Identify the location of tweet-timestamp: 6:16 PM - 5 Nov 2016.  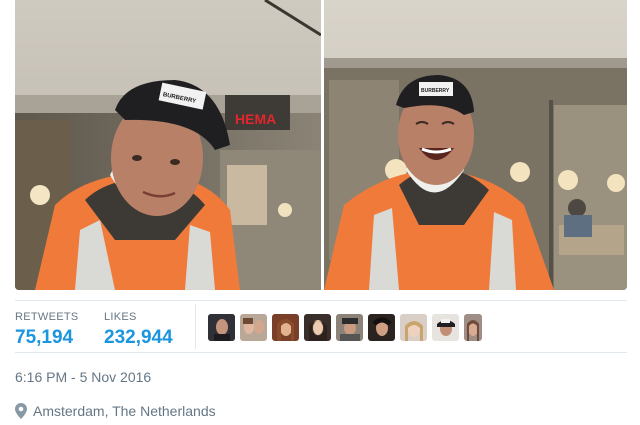
(83, 377).